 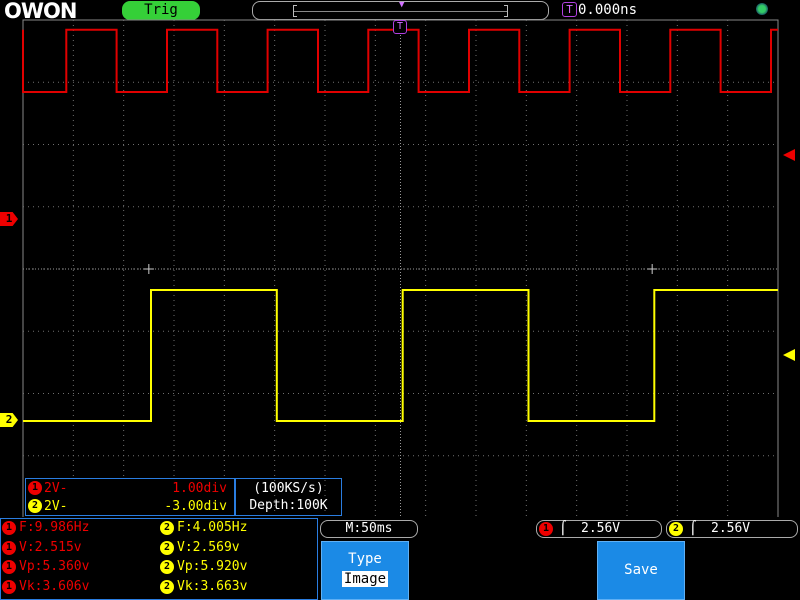 I want to click on ch2-settings: 2 2V- -3.00div, so click(x=130, y=506).